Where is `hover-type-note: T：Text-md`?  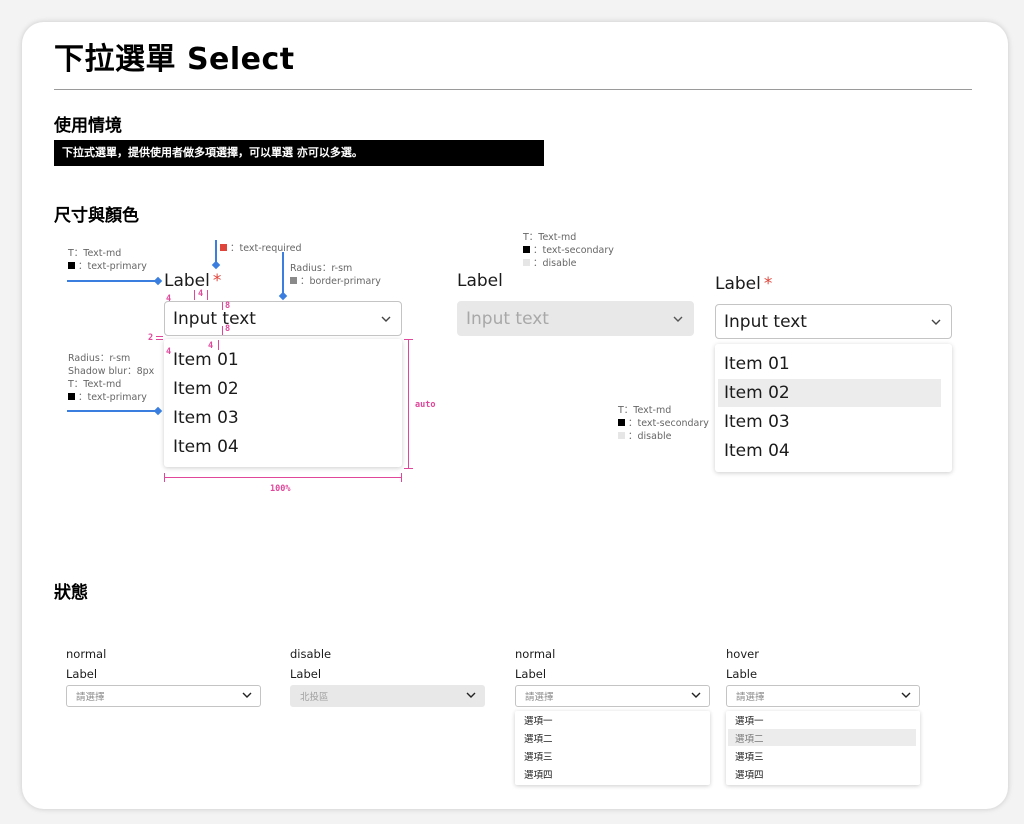
hover-type-note: T：Text-md is located at coordinates (645, 410).